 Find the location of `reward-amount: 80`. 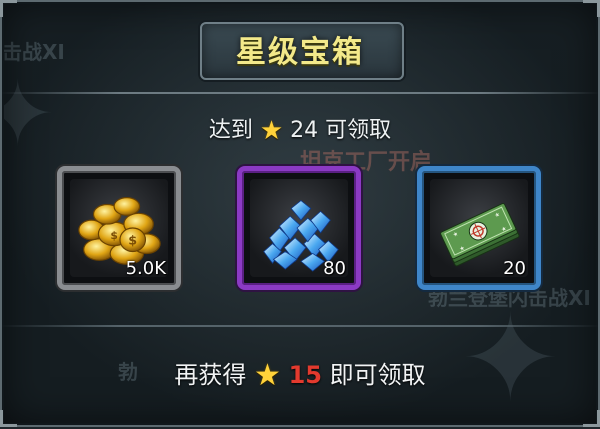

reward-amount: 80 is located at coordinates (334, 268).